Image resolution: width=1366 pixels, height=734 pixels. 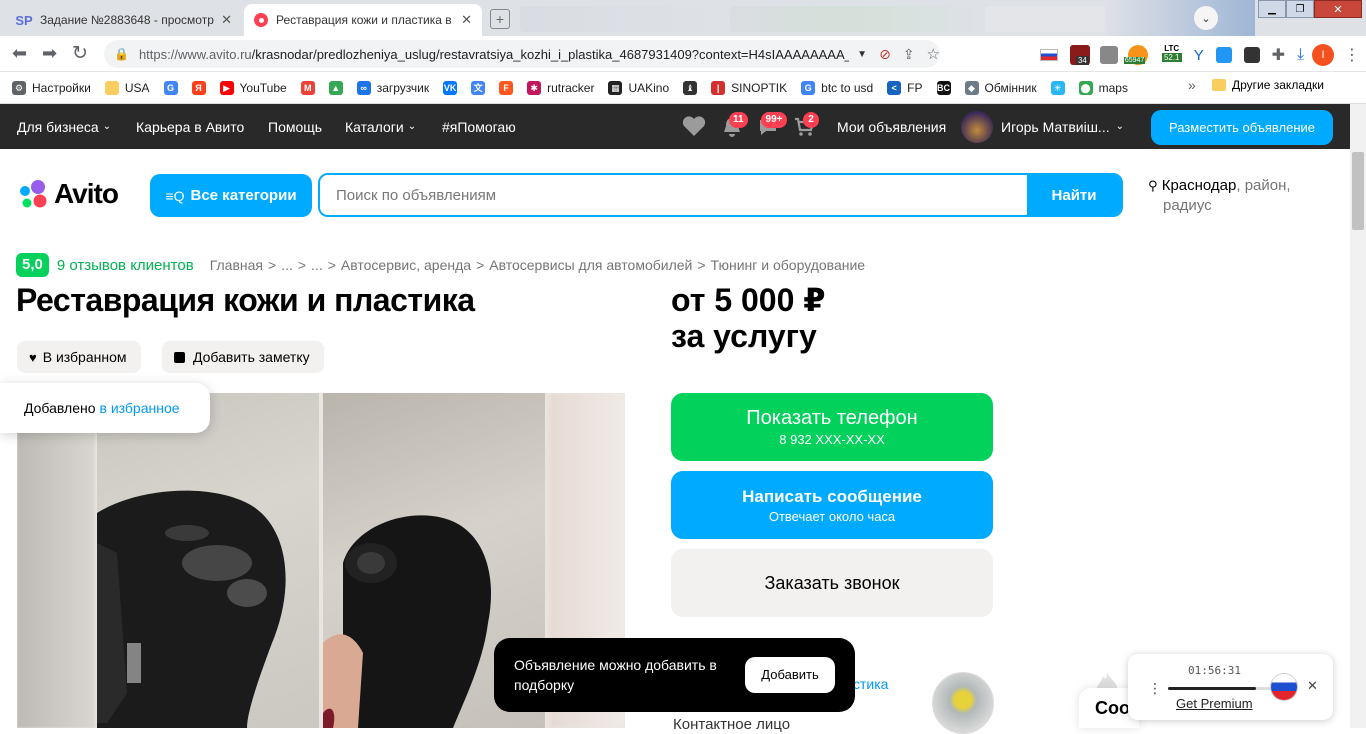 What do you see at coordinates (406, 265) in the screenshot?
I see `breadcrumb-item: Автосервис, аренда` at bounding box center [406, 265].